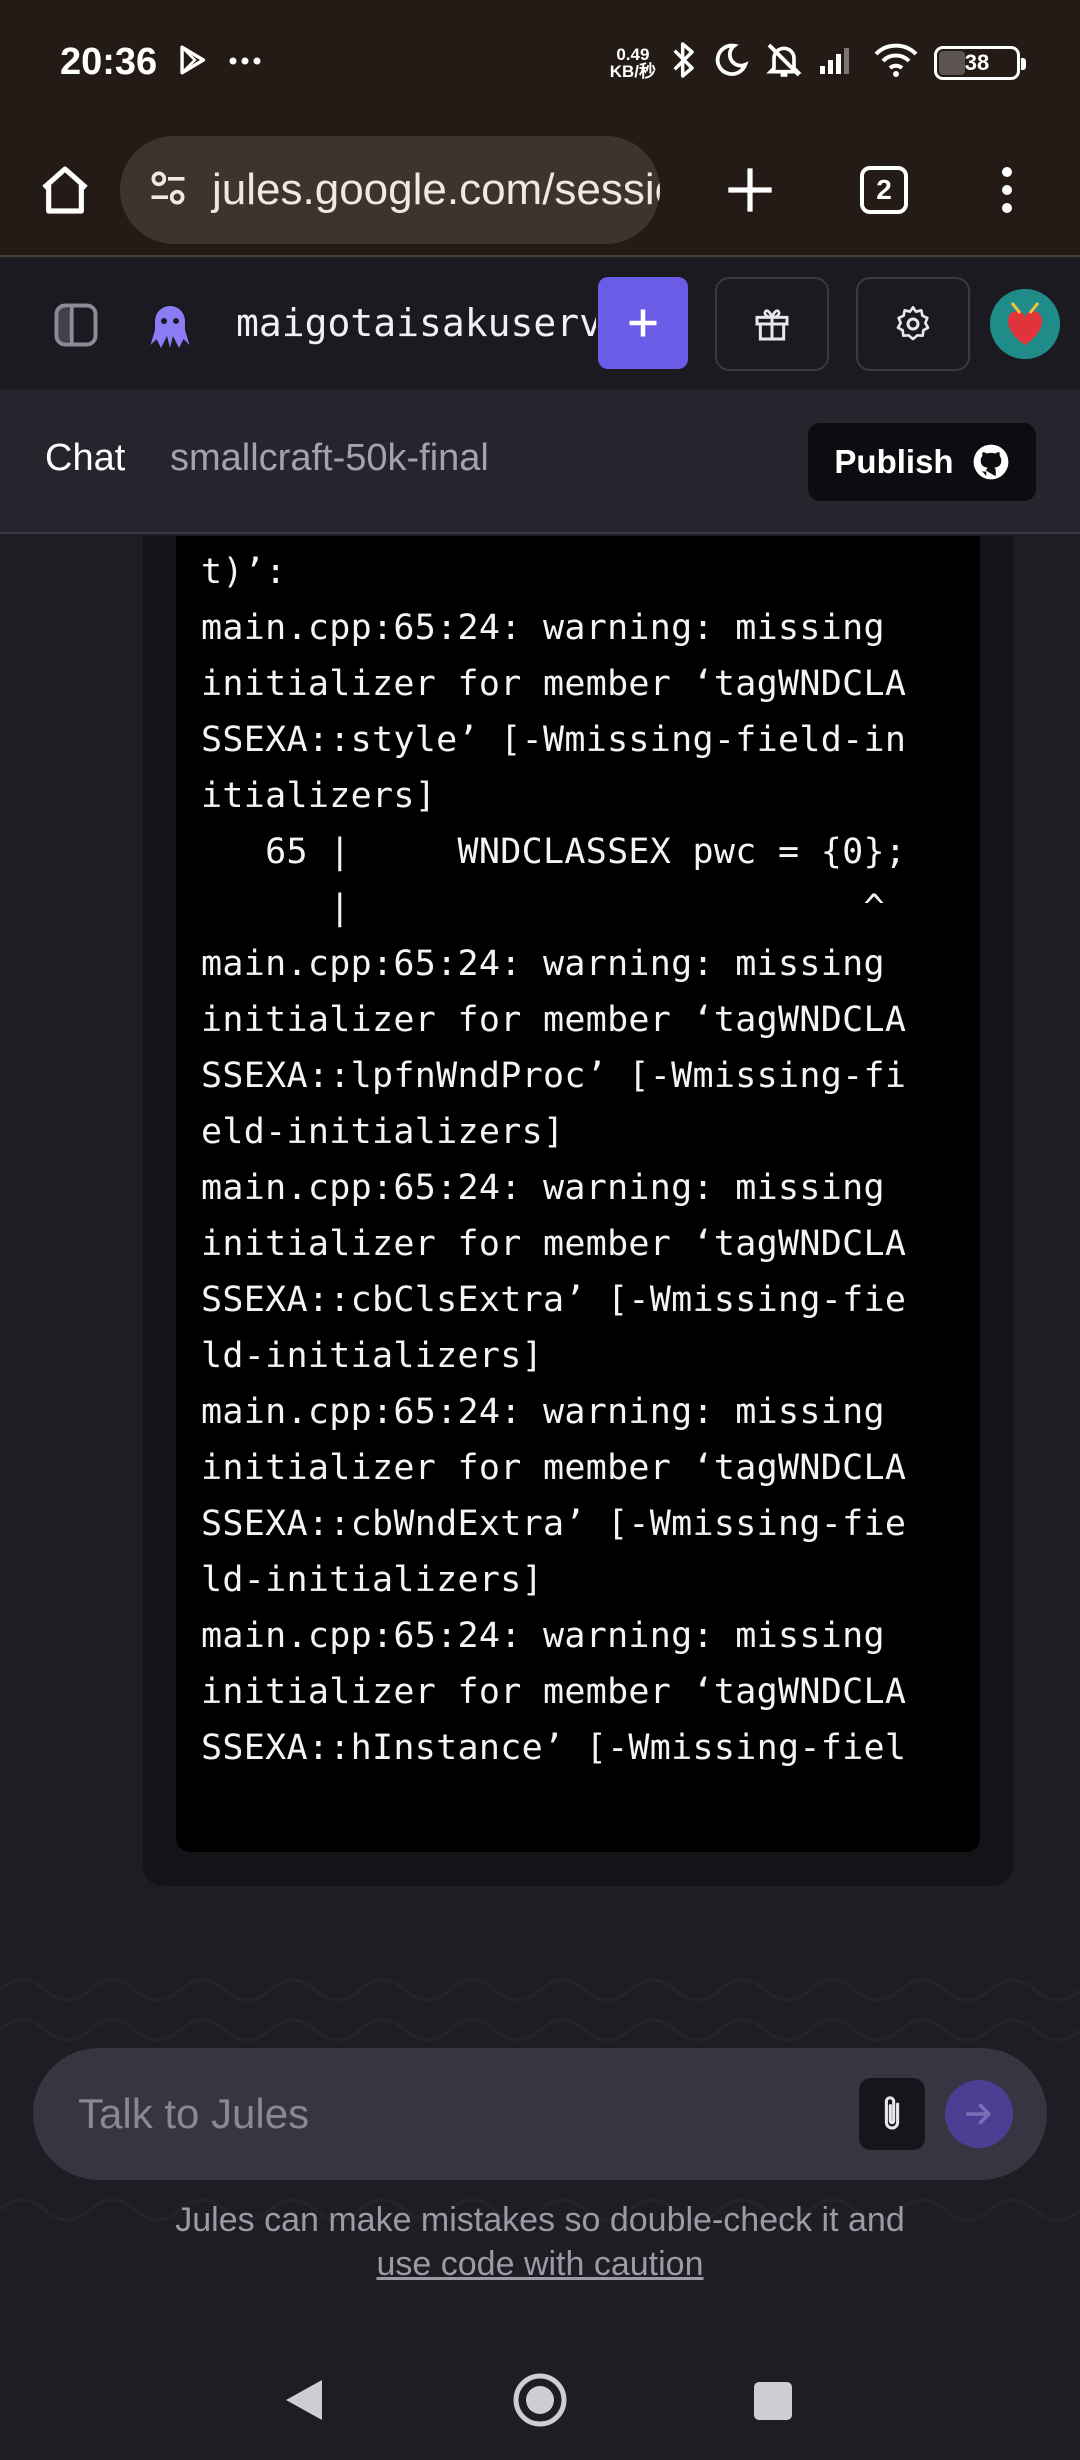  I want to click on url-text: jules.google.com/session, so click(436, 190).